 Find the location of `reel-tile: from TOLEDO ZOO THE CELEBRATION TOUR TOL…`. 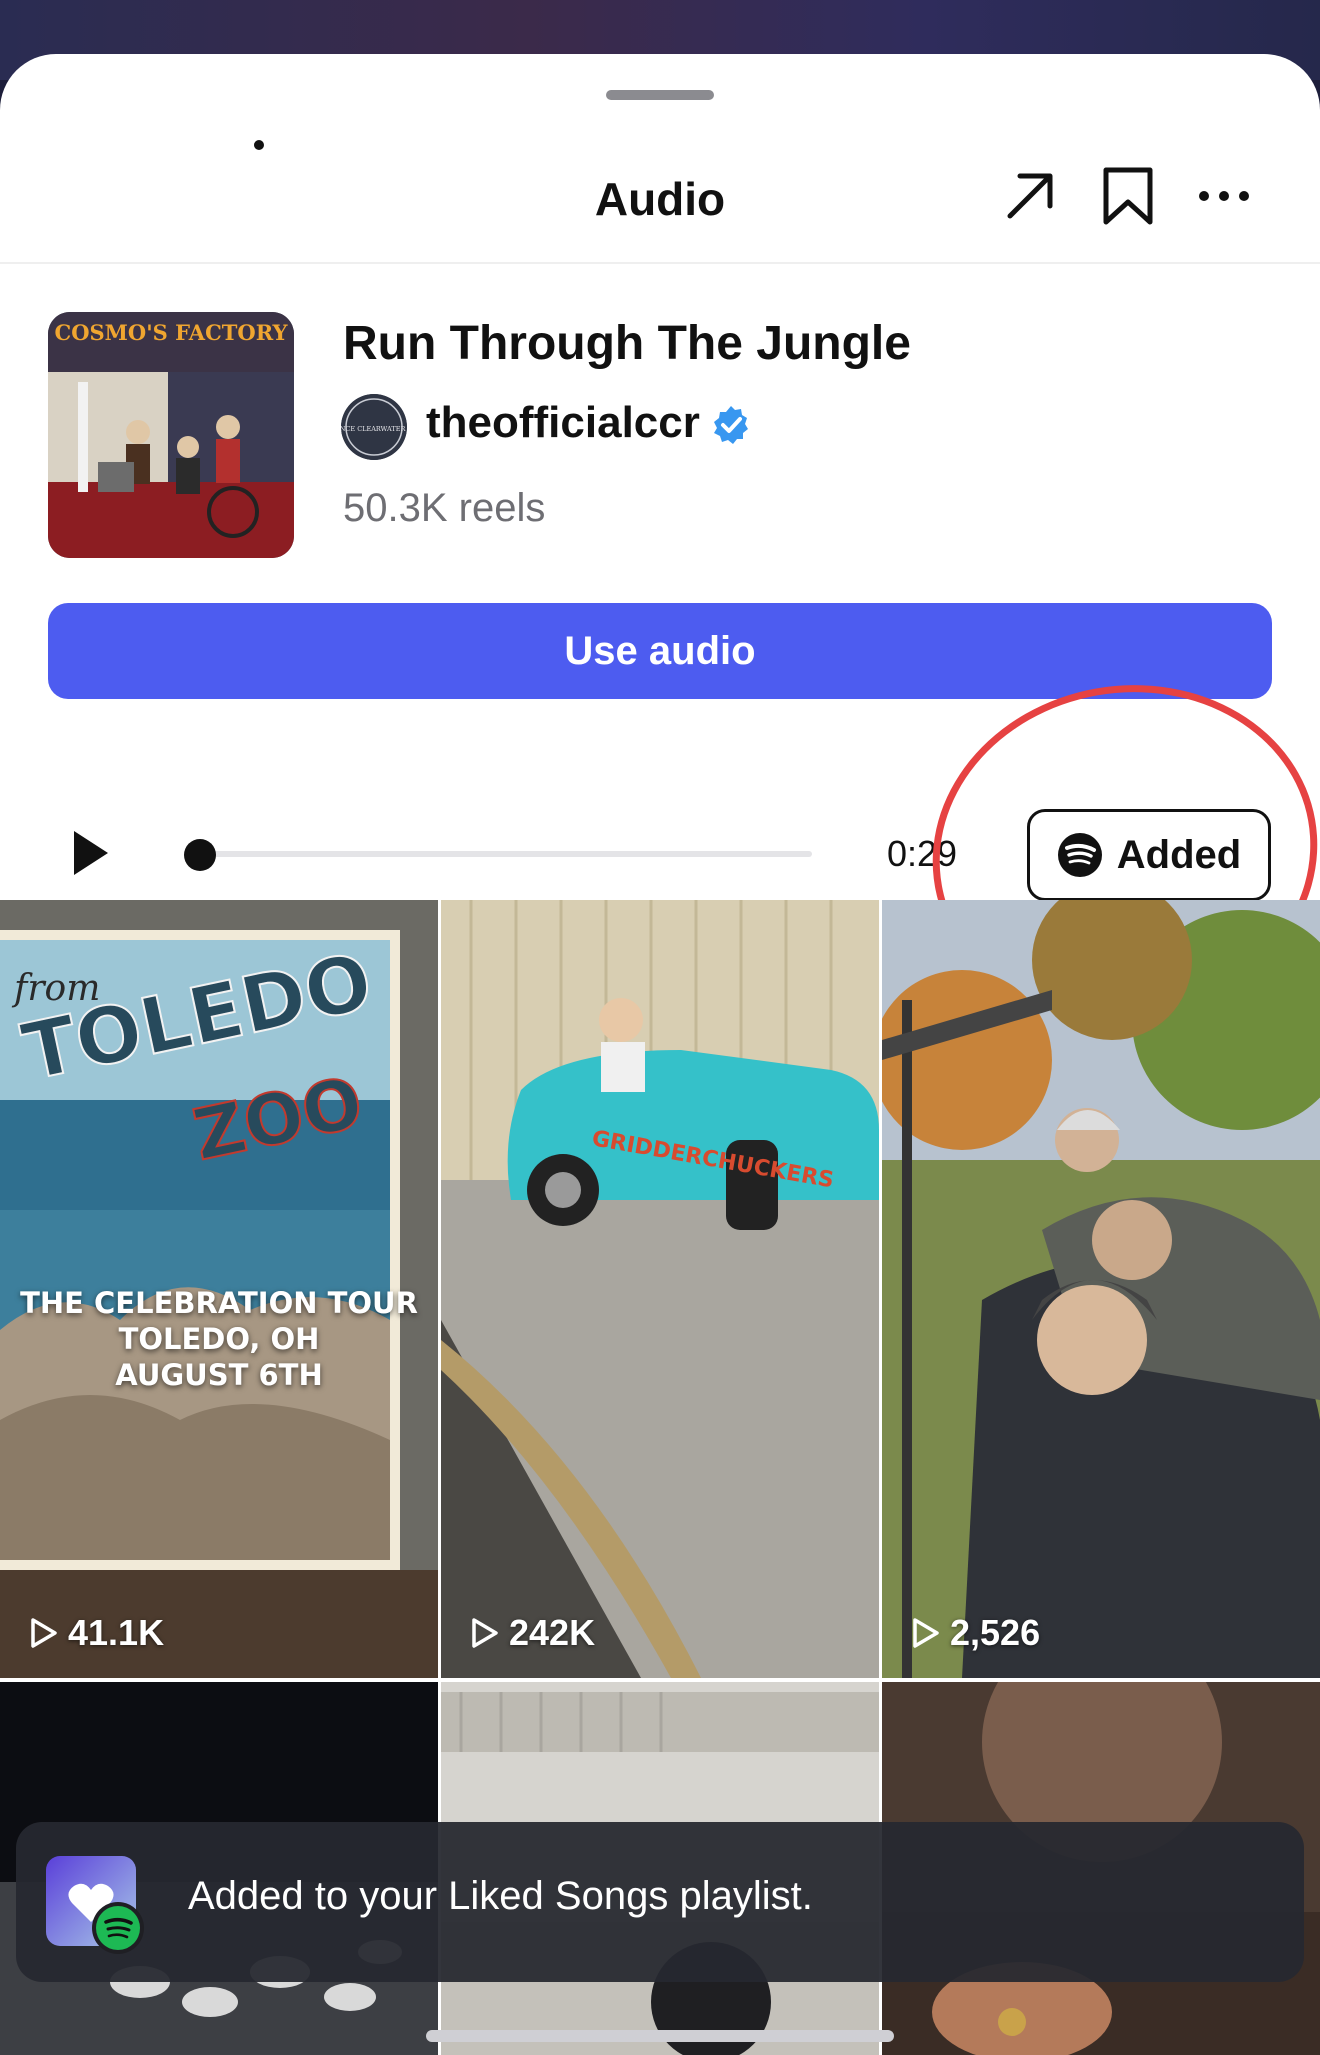

reel-tile: from TOLEDO ZOO THE CELEBRATION TOUR TOL… is located at coordinates (219, 1289).